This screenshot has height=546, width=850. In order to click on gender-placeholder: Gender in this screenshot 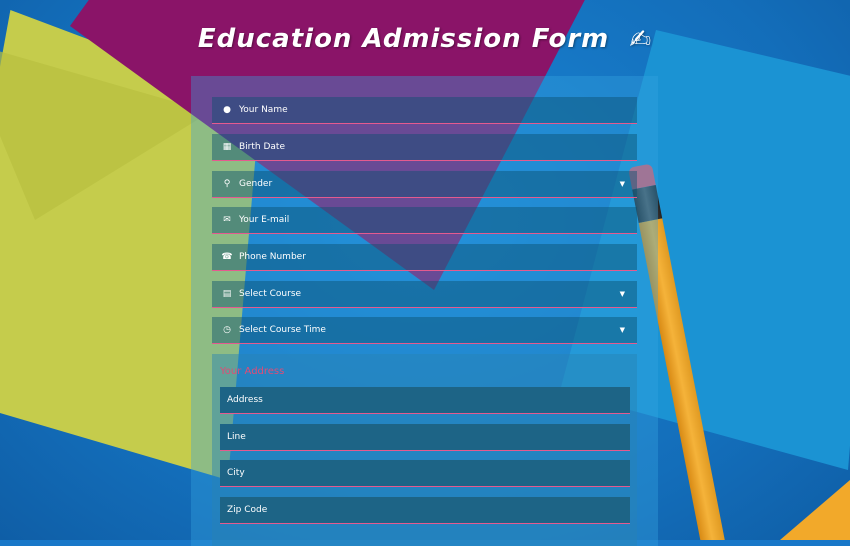, I will do `click(256, 184)`.